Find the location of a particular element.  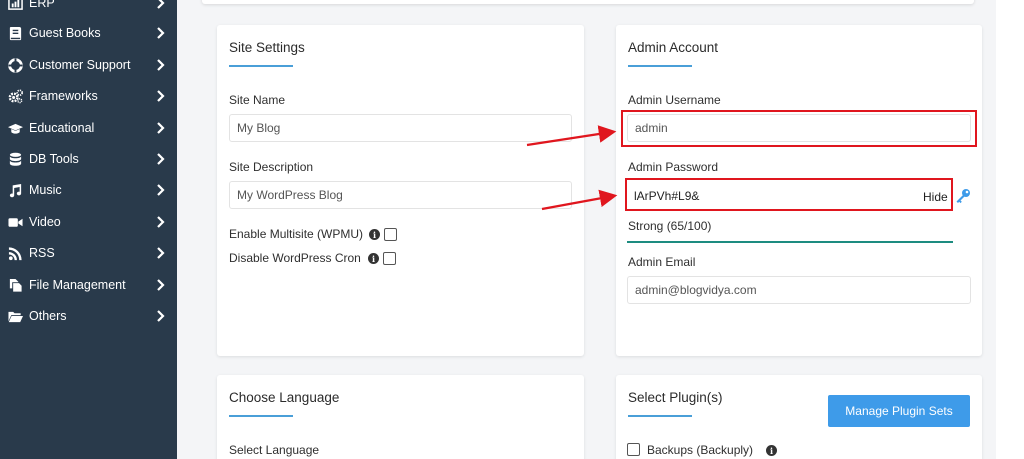

site-description-input: My WordPress Blog is located at coordinates (400, 195).